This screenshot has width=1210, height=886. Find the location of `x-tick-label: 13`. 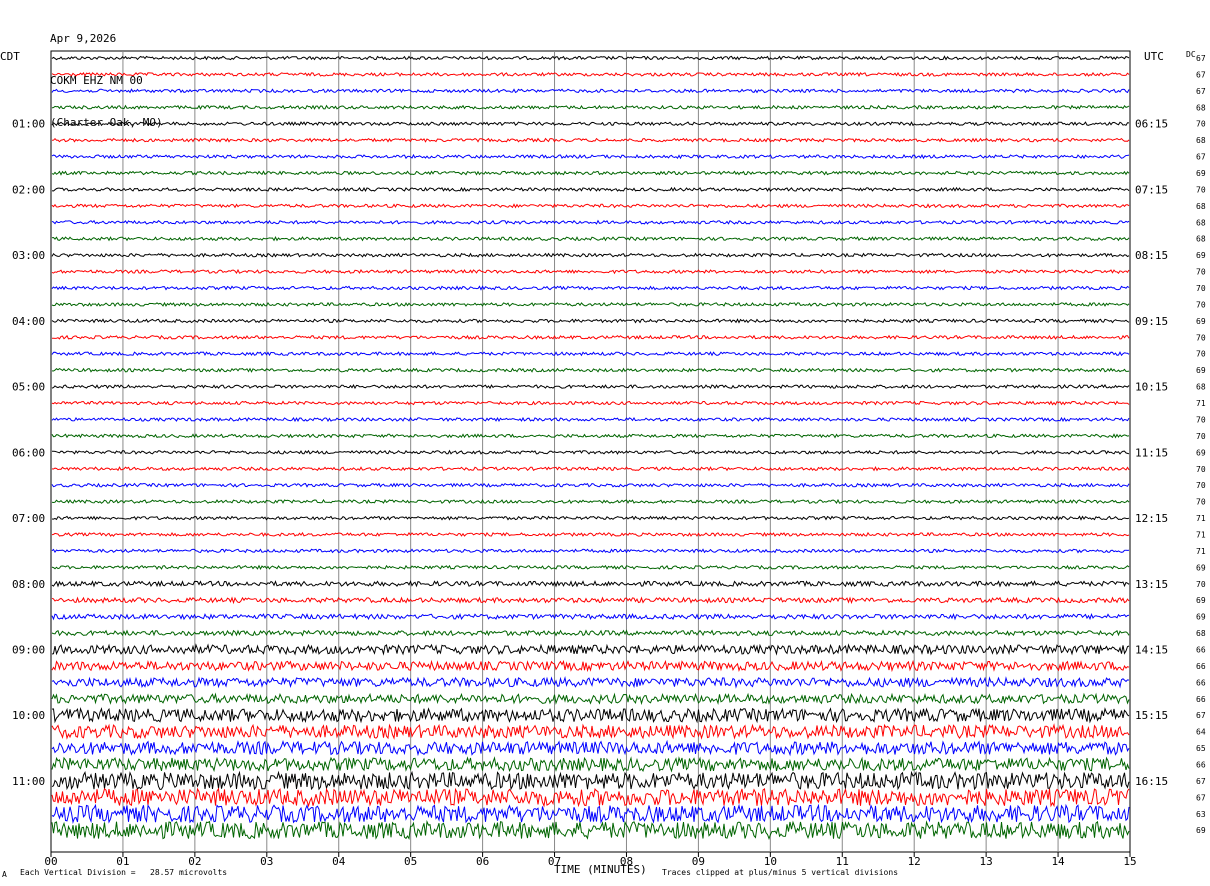

x-tick-label: 13 is located at coordinates (986, 861).